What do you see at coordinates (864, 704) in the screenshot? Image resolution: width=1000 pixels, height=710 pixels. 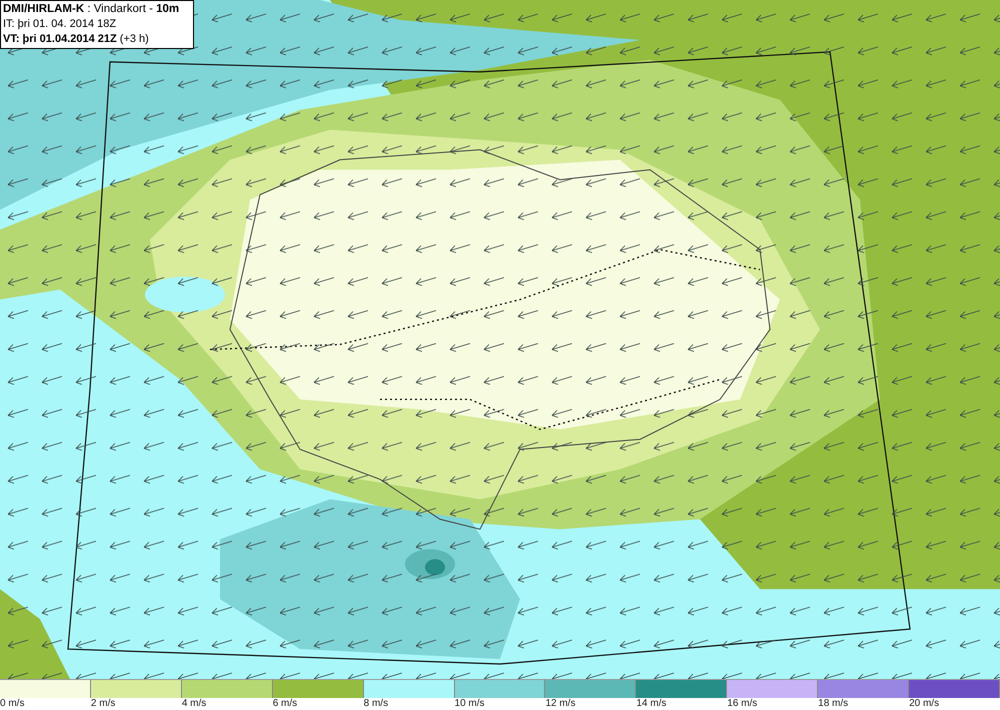 I see `legend-label: 18 m/s` at bounding box center [864, 704].